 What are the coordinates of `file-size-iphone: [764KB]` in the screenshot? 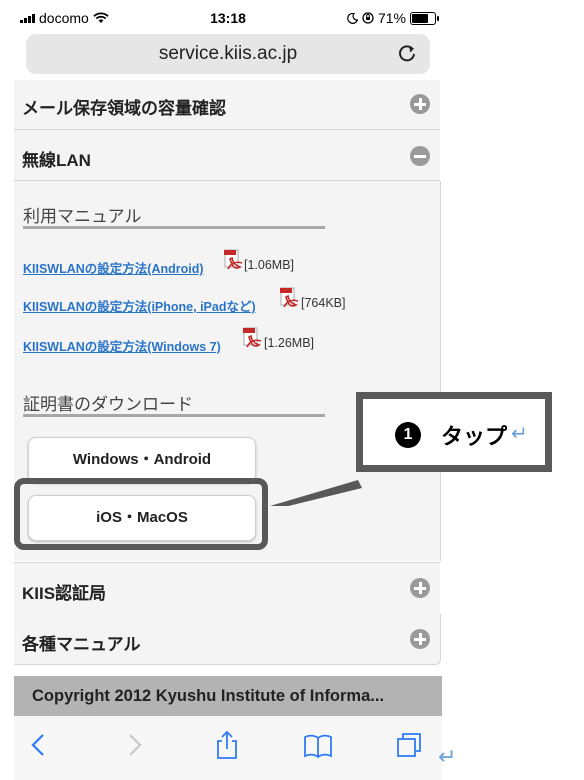 It's located at (323, 303).